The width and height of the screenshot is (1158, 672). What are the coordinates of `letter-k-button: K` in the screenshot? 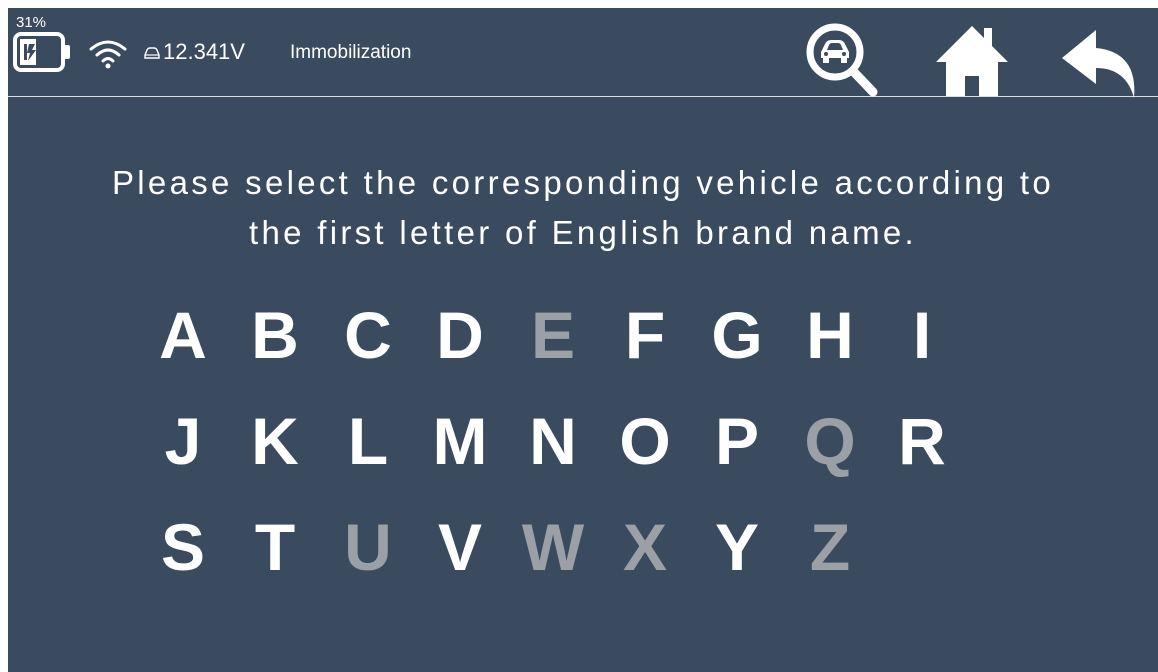 It's located at (275, 441).